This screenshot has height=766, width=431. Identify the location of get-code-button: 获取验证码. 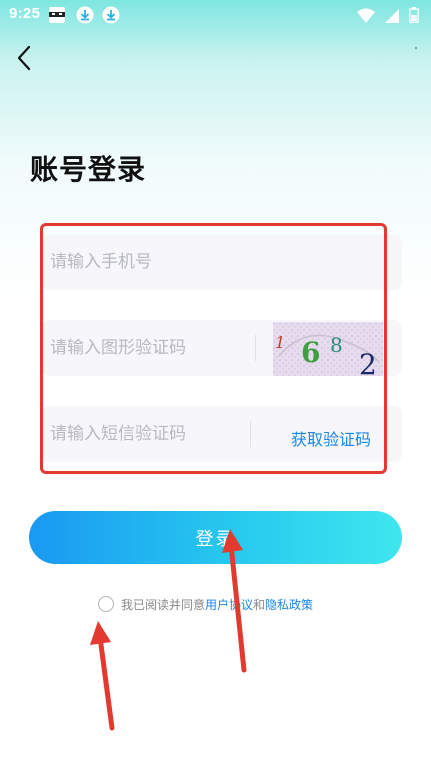
(331, 438).